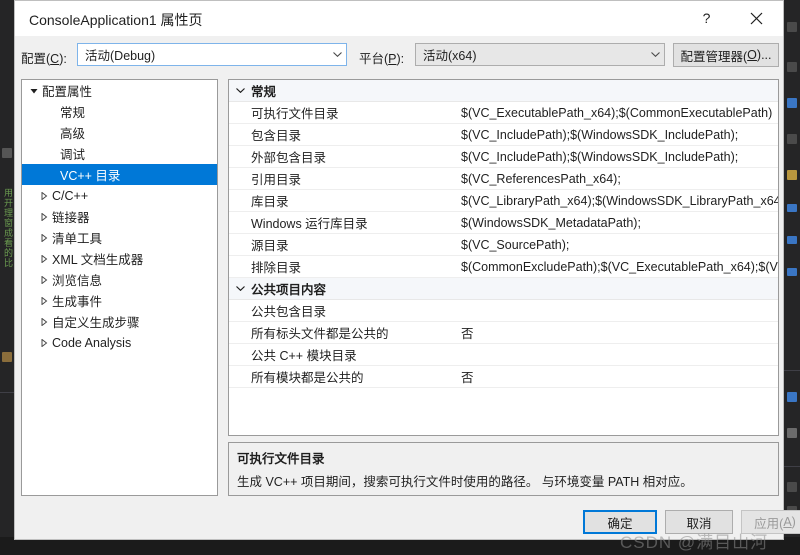  What do you see at coordinates (503, 91) in the screenshot?
I see `grid-category-header: 常规` at bounding box center [503, 91].